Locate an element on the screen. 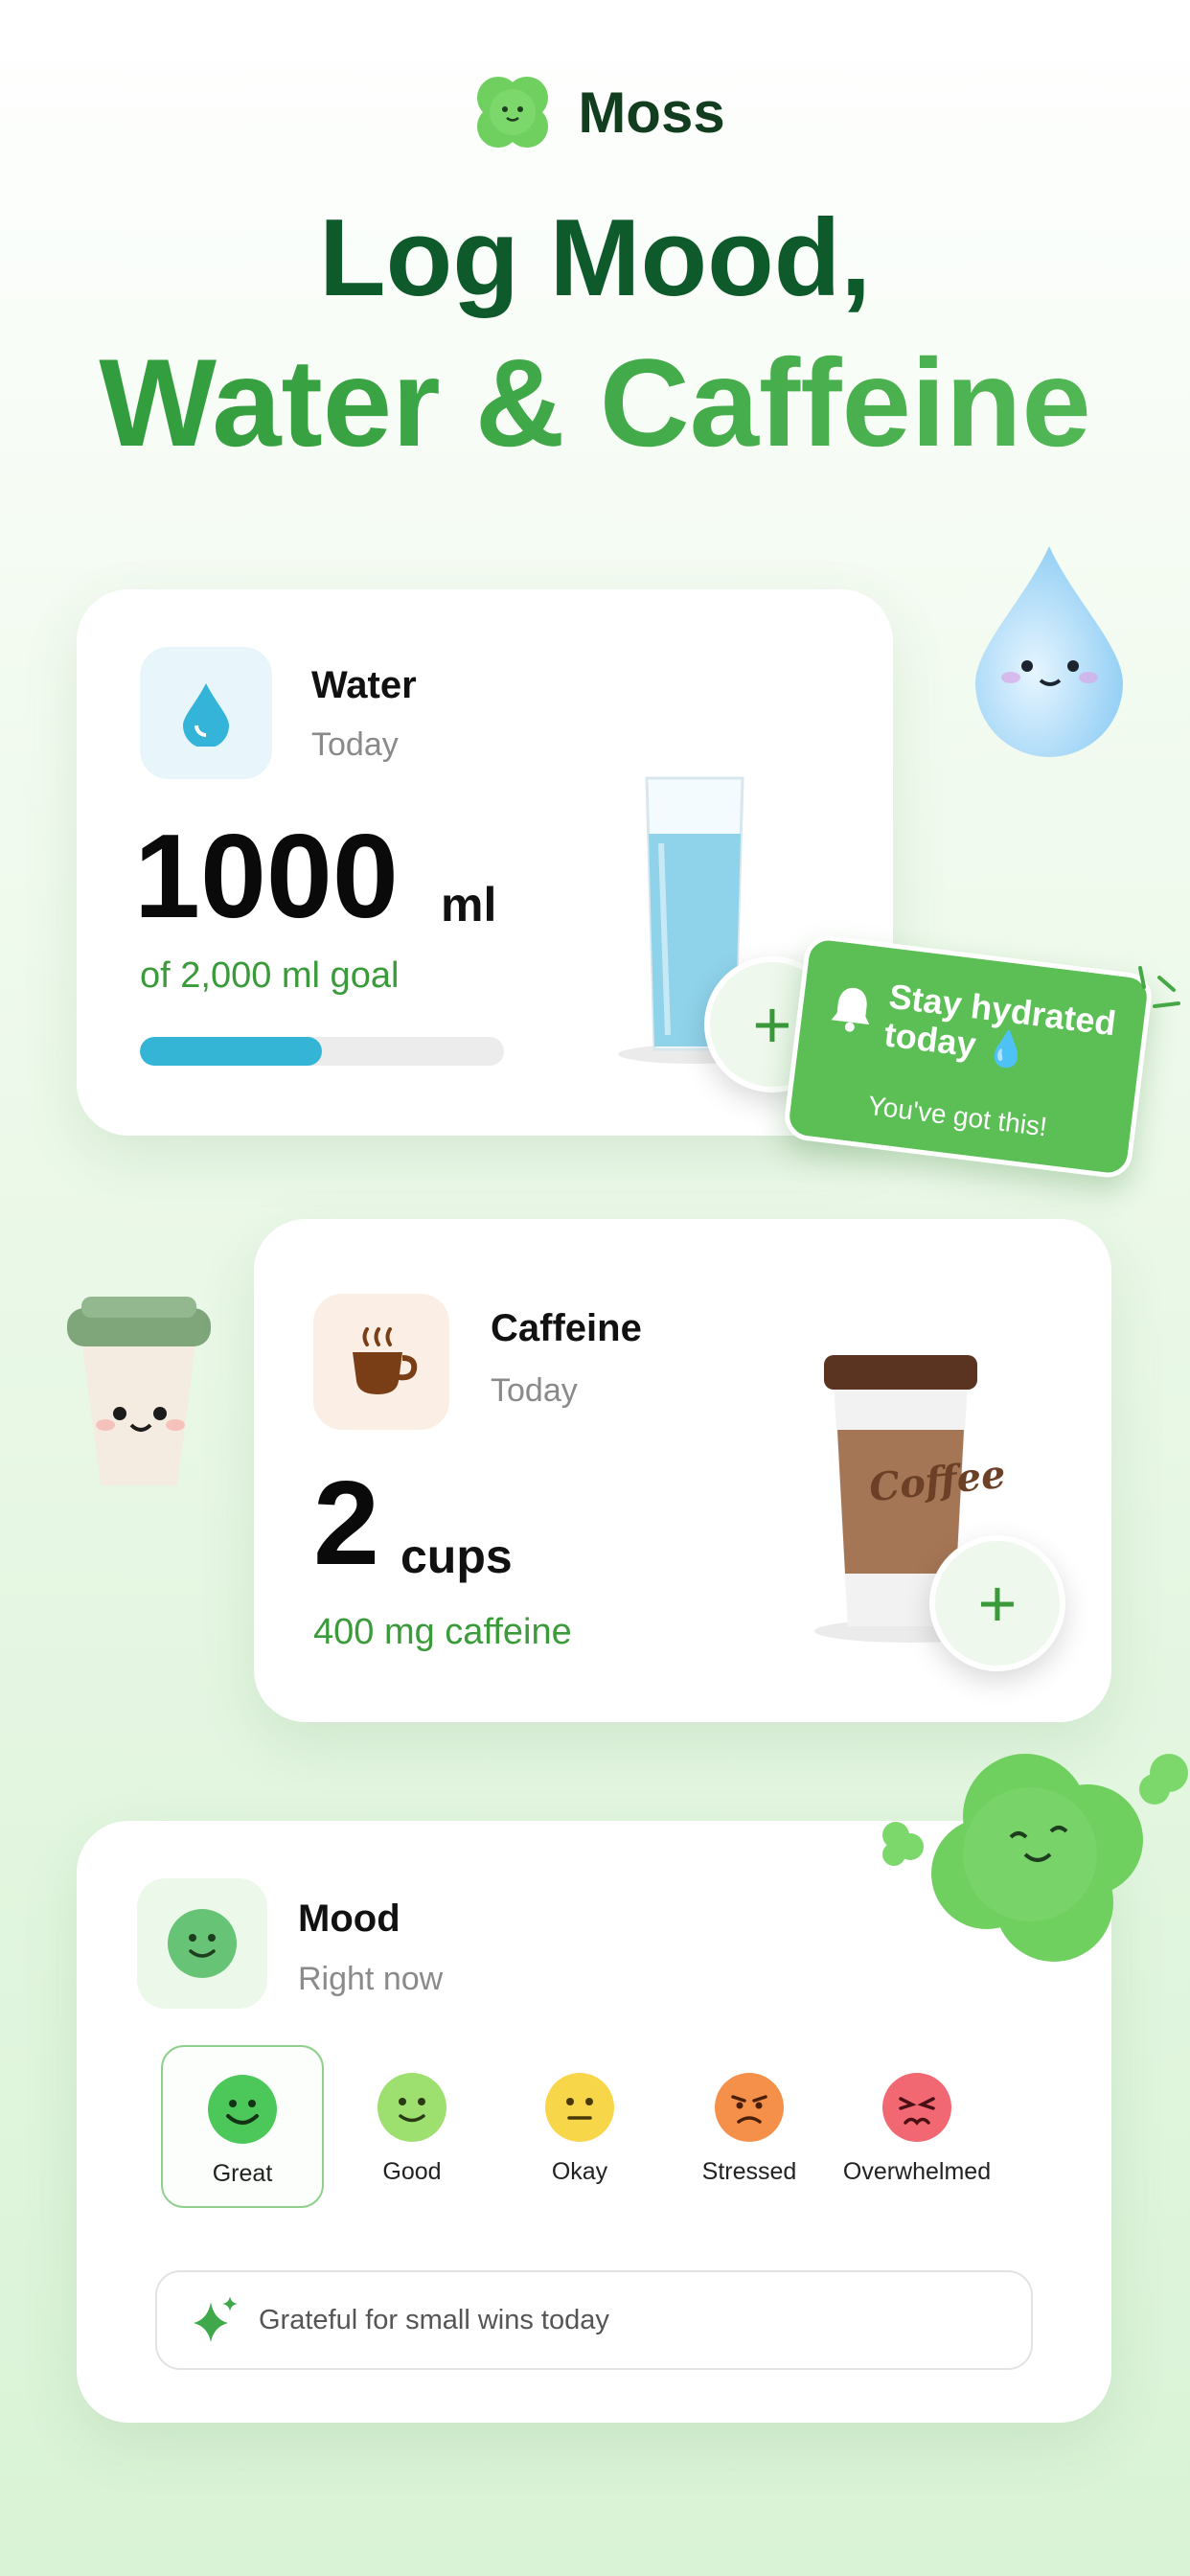  mood-option-okay: Okay is located at coordinates (579, 2126).